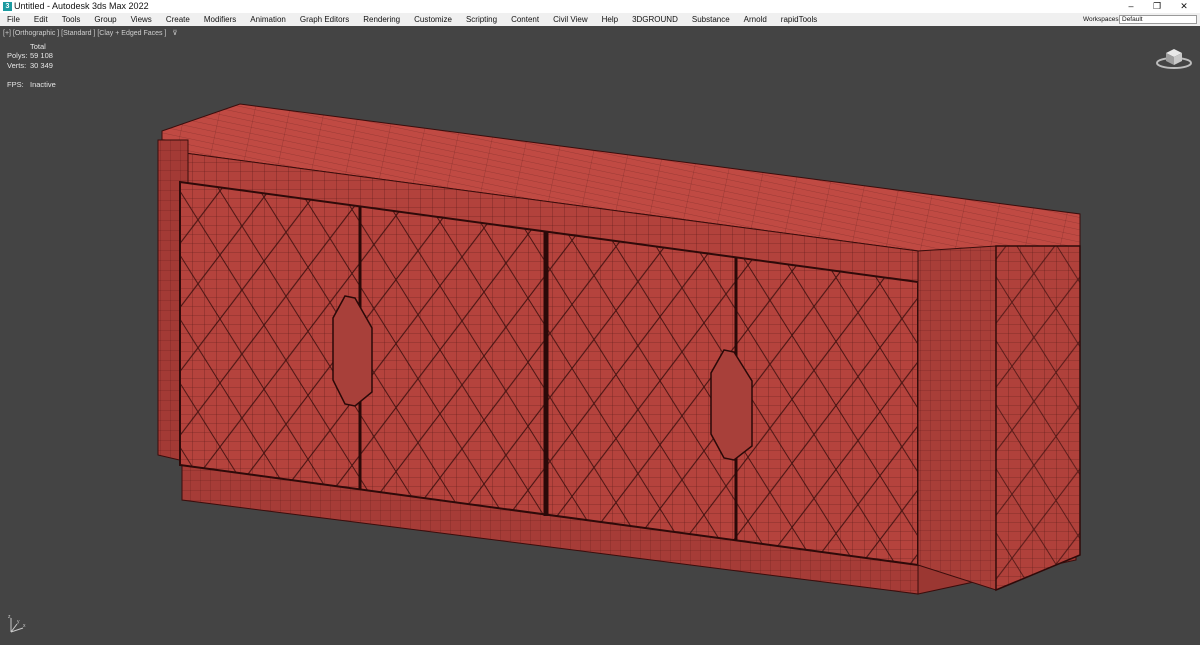  What do you see at coordinates (41, 65) in the screenshot?
I see `verts-value: 30 349` at bounding box center [41, 65].